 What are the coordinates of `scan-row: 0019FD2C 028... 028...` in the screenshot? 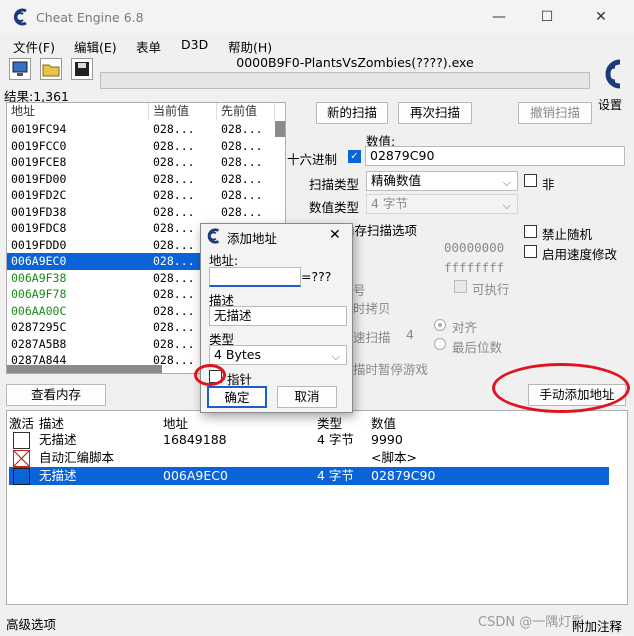 It's located at (146, 195).